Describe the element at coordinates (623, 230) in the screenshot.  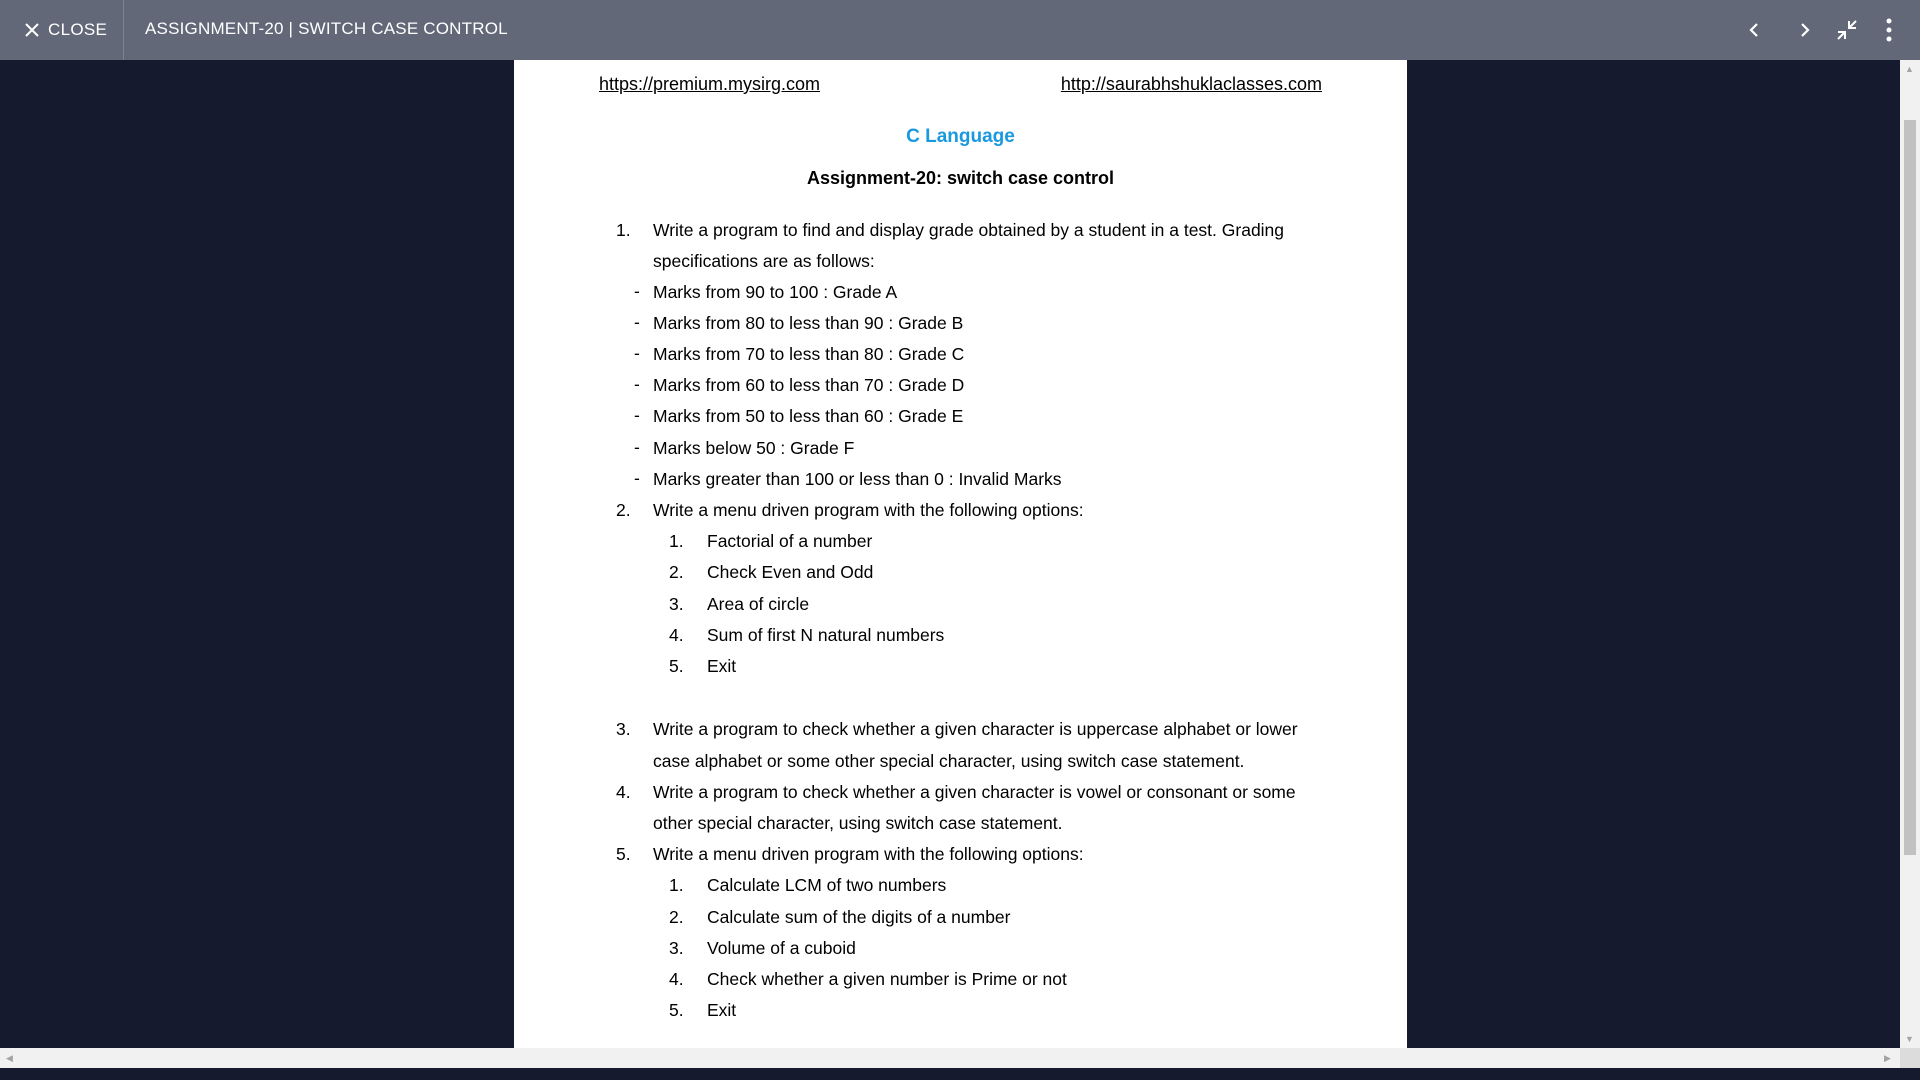
I see `q1-number: 1.` at that location.